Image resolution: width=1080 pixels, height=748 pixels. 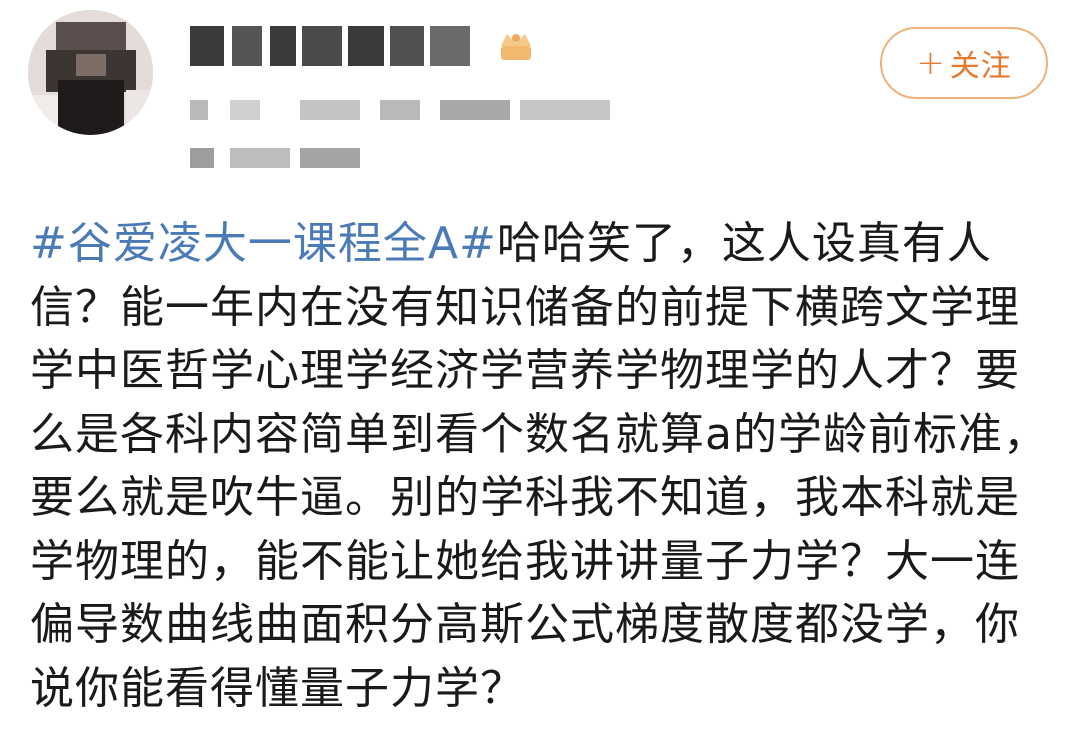 What do you see at coordinates (90, 72) in the screenshot?
I see `avatar` at bounding box center [90, 72].